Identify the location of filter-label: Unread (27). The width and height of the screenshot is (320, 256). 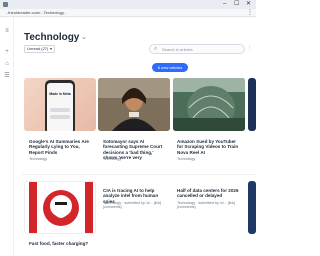
(38, 48).